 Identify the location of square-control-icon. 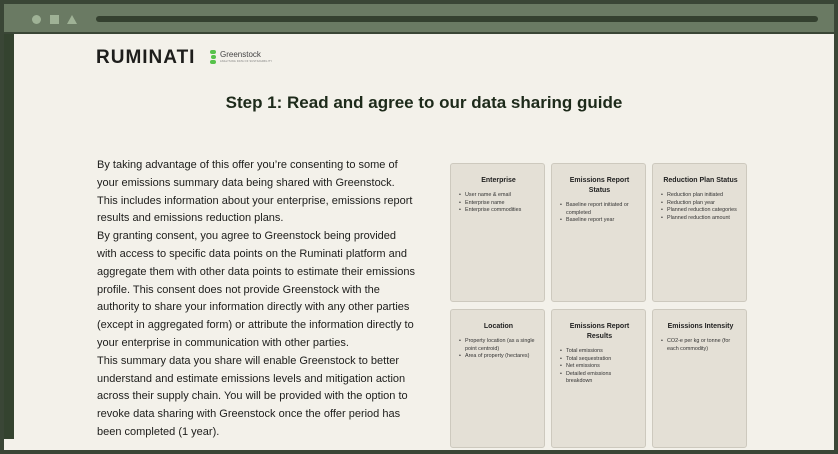
(54, 19).